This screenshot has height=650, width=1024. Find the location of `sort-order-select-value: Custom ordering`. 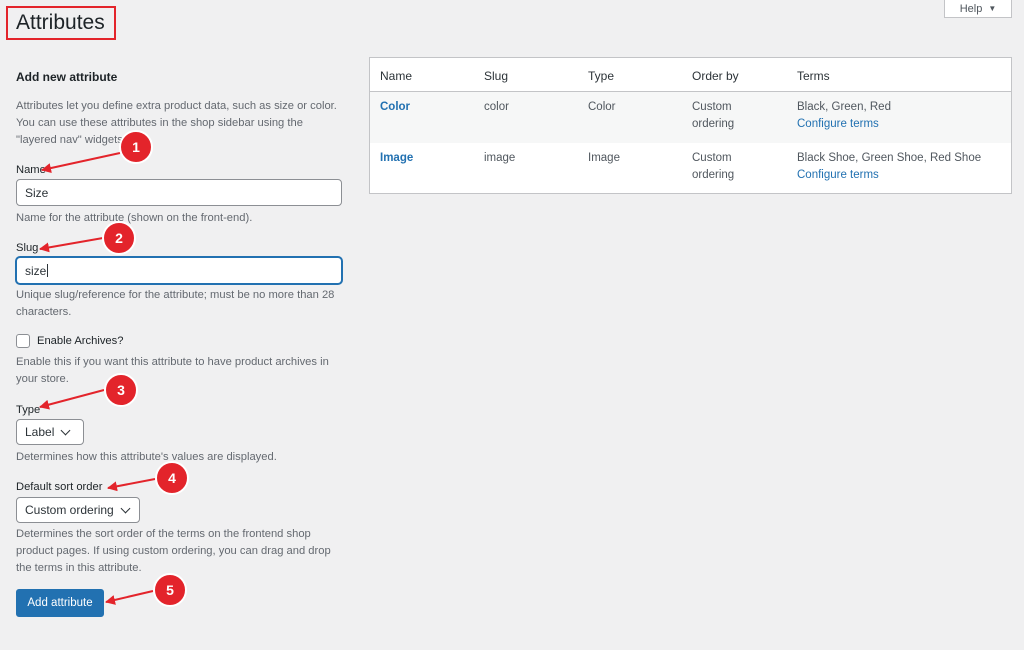

sort-order-select-value: Custom ordering is located at coordinates (69, 510).